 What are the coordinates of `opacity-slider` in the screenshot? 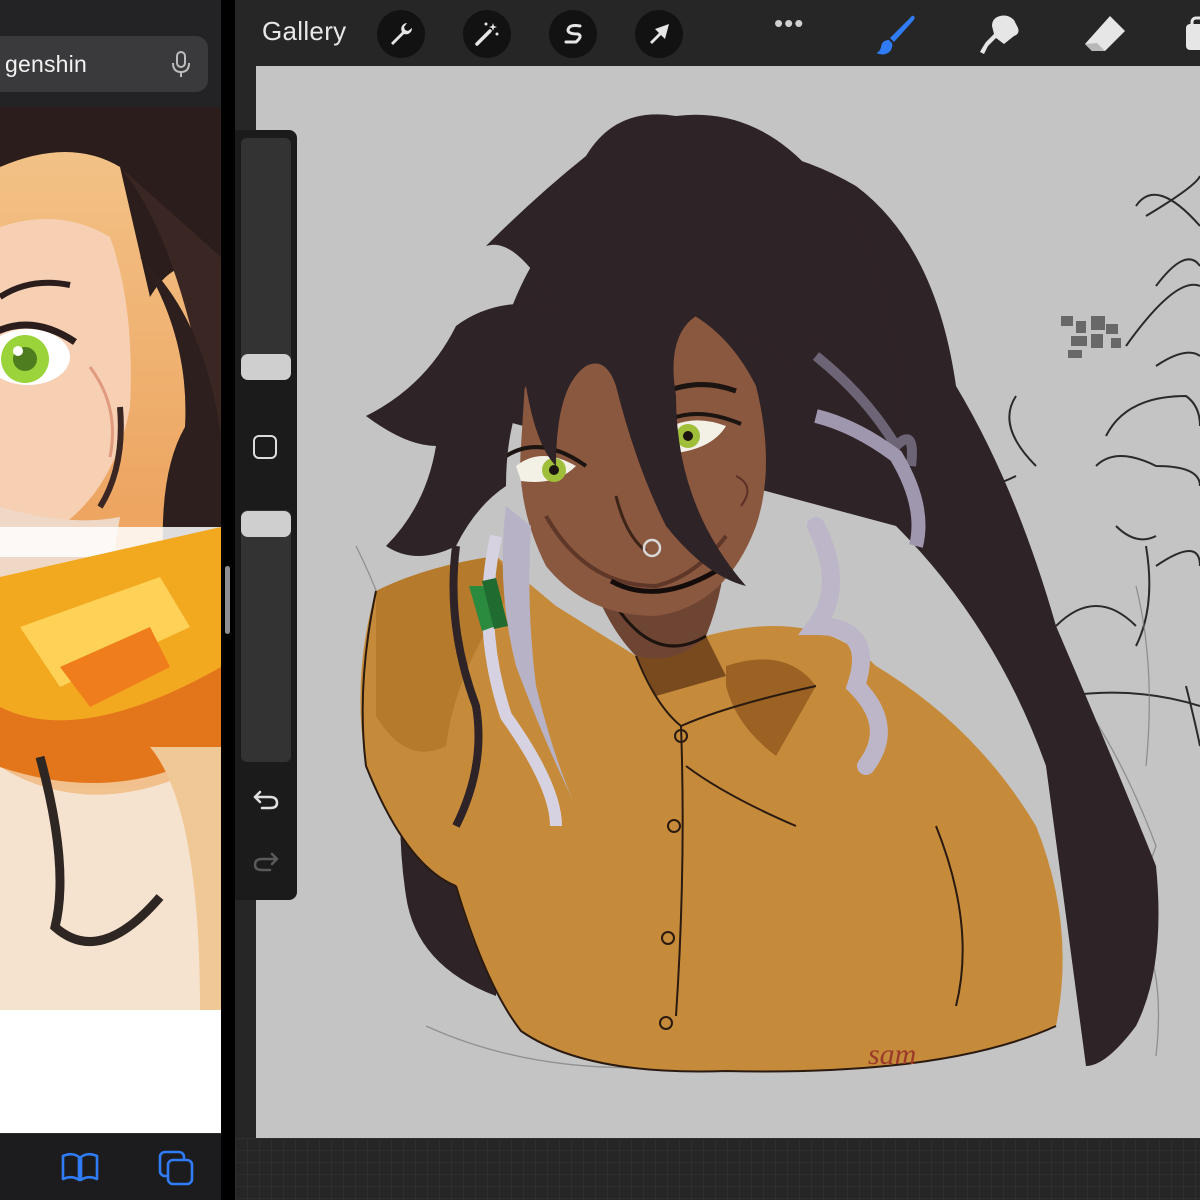 It's located at (266, 636).